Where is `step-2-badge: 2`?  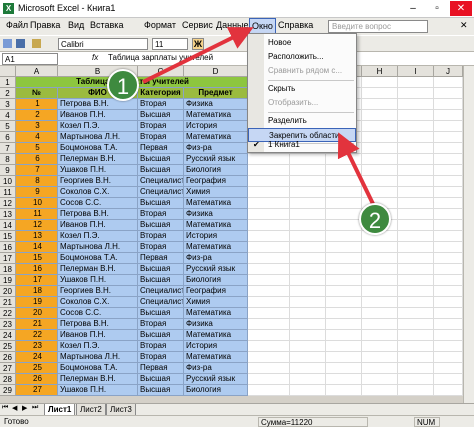 step-2-badge: 2 is located at coordinates (375, 219).